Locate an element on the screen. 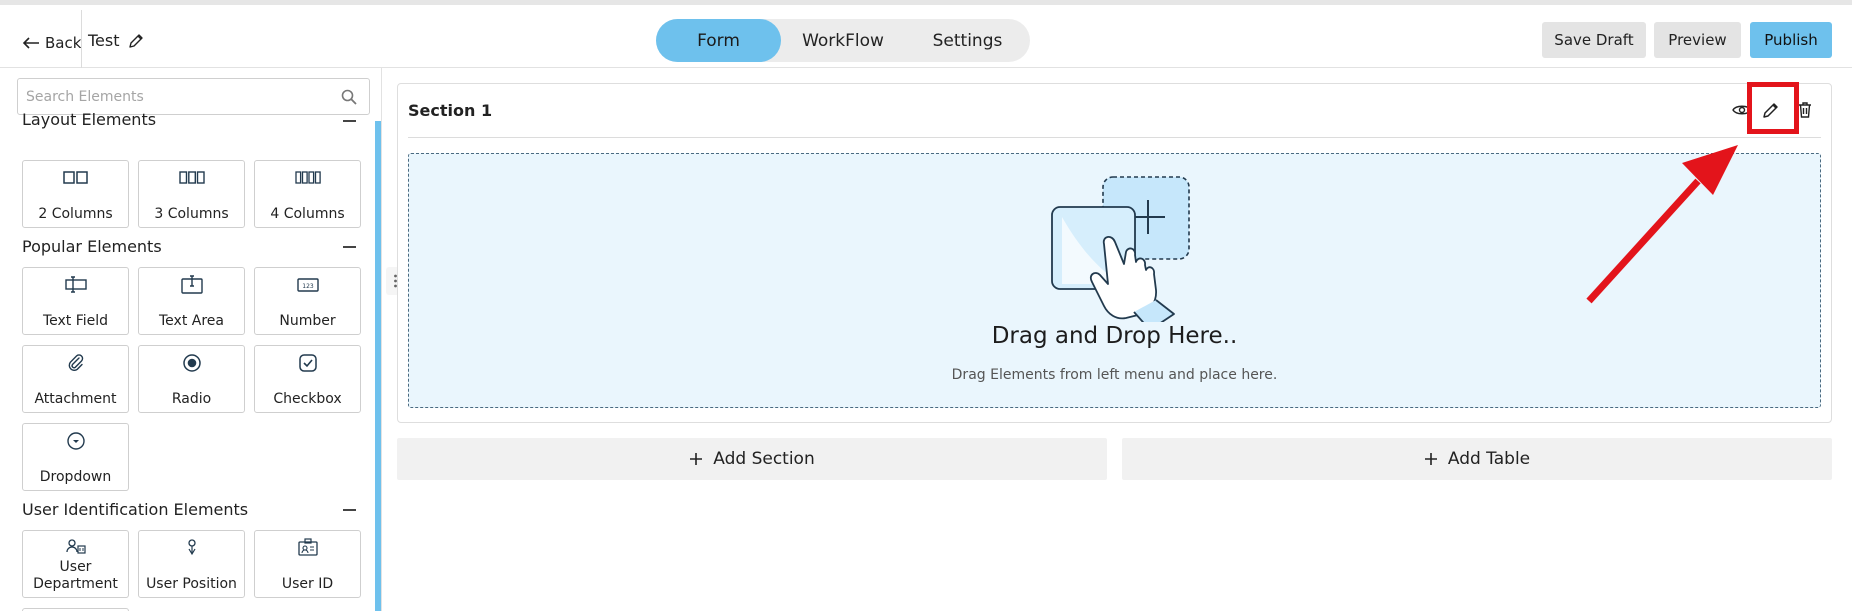 This screenshot has height=611, width=1852. tile-label: Text Field is located at coordinates (75, 321).